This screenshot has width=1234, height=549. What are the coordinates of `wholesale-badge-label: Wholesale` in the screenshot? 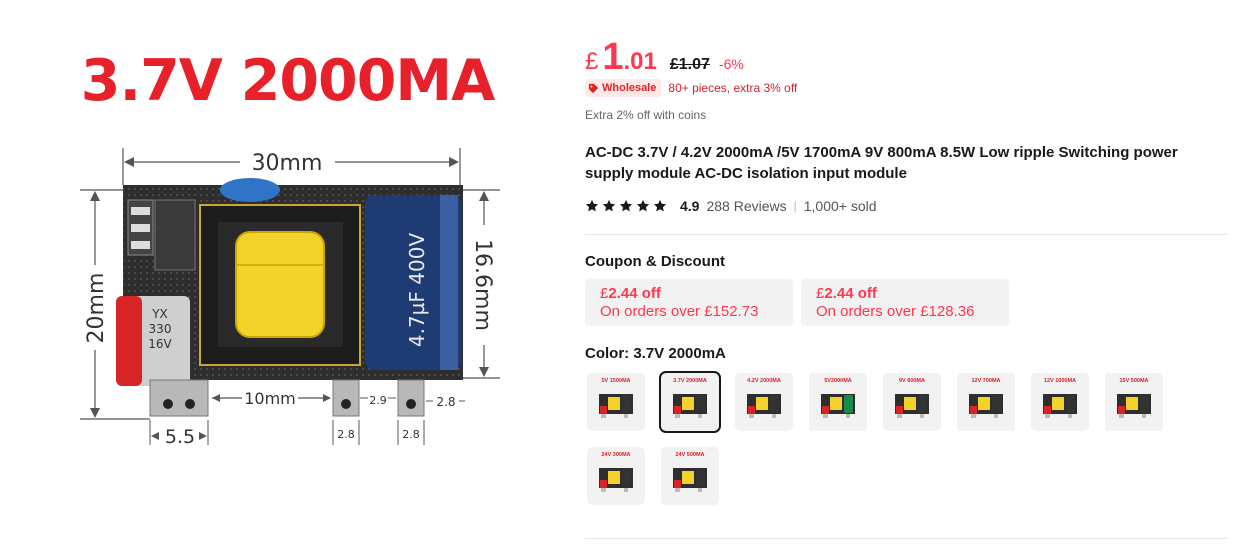 It's located at (629, 88).